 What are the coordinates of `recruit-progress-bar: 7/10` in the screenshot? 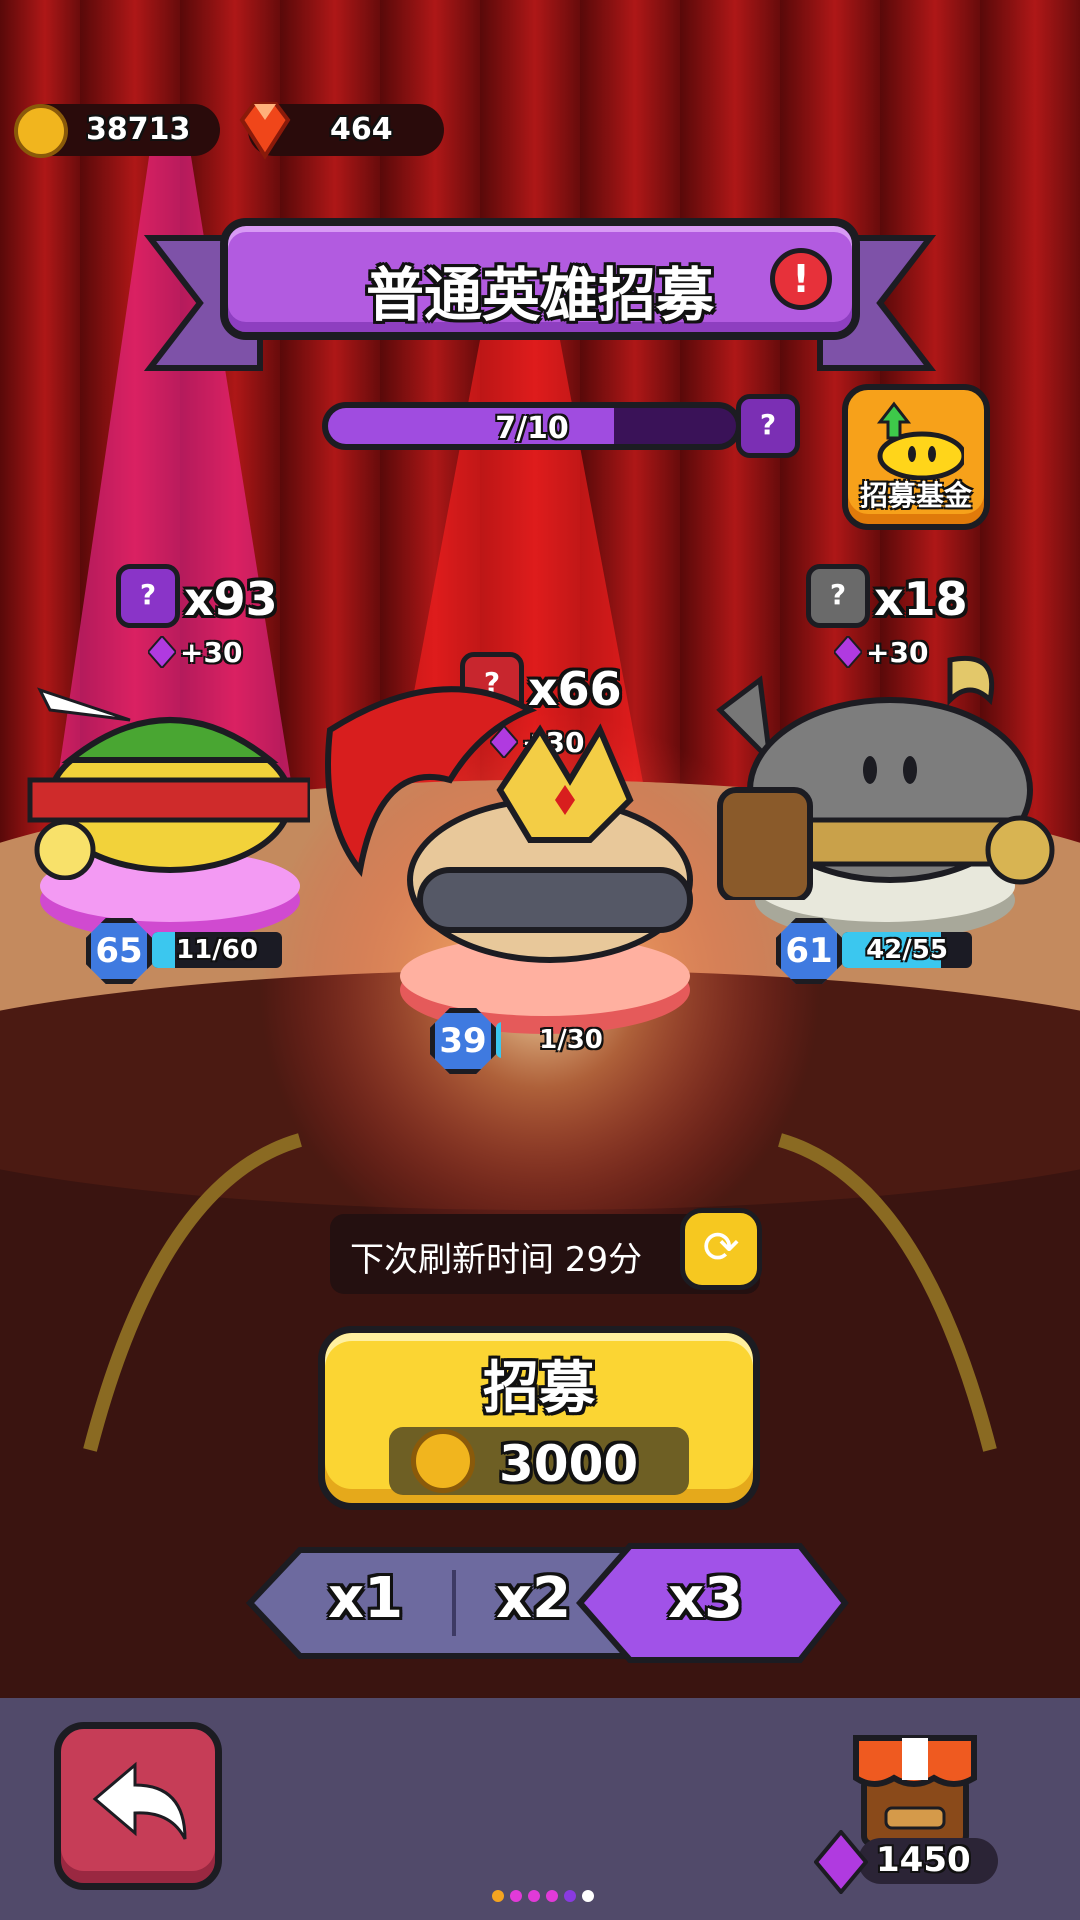 It's located at (532, 426).